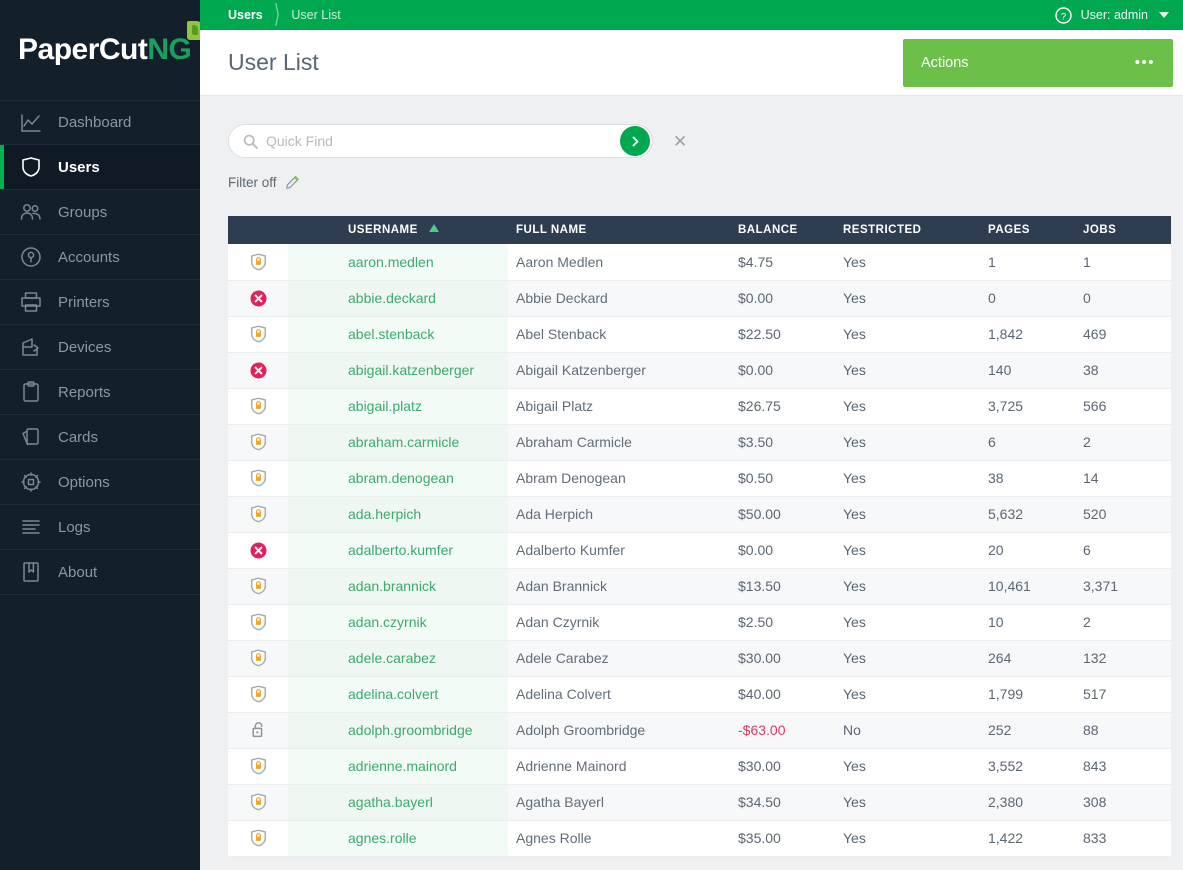  I want to click on table-row: abbie.deckard Abbie Deckard $0.00 Yes 0 0, so click(699, 298).